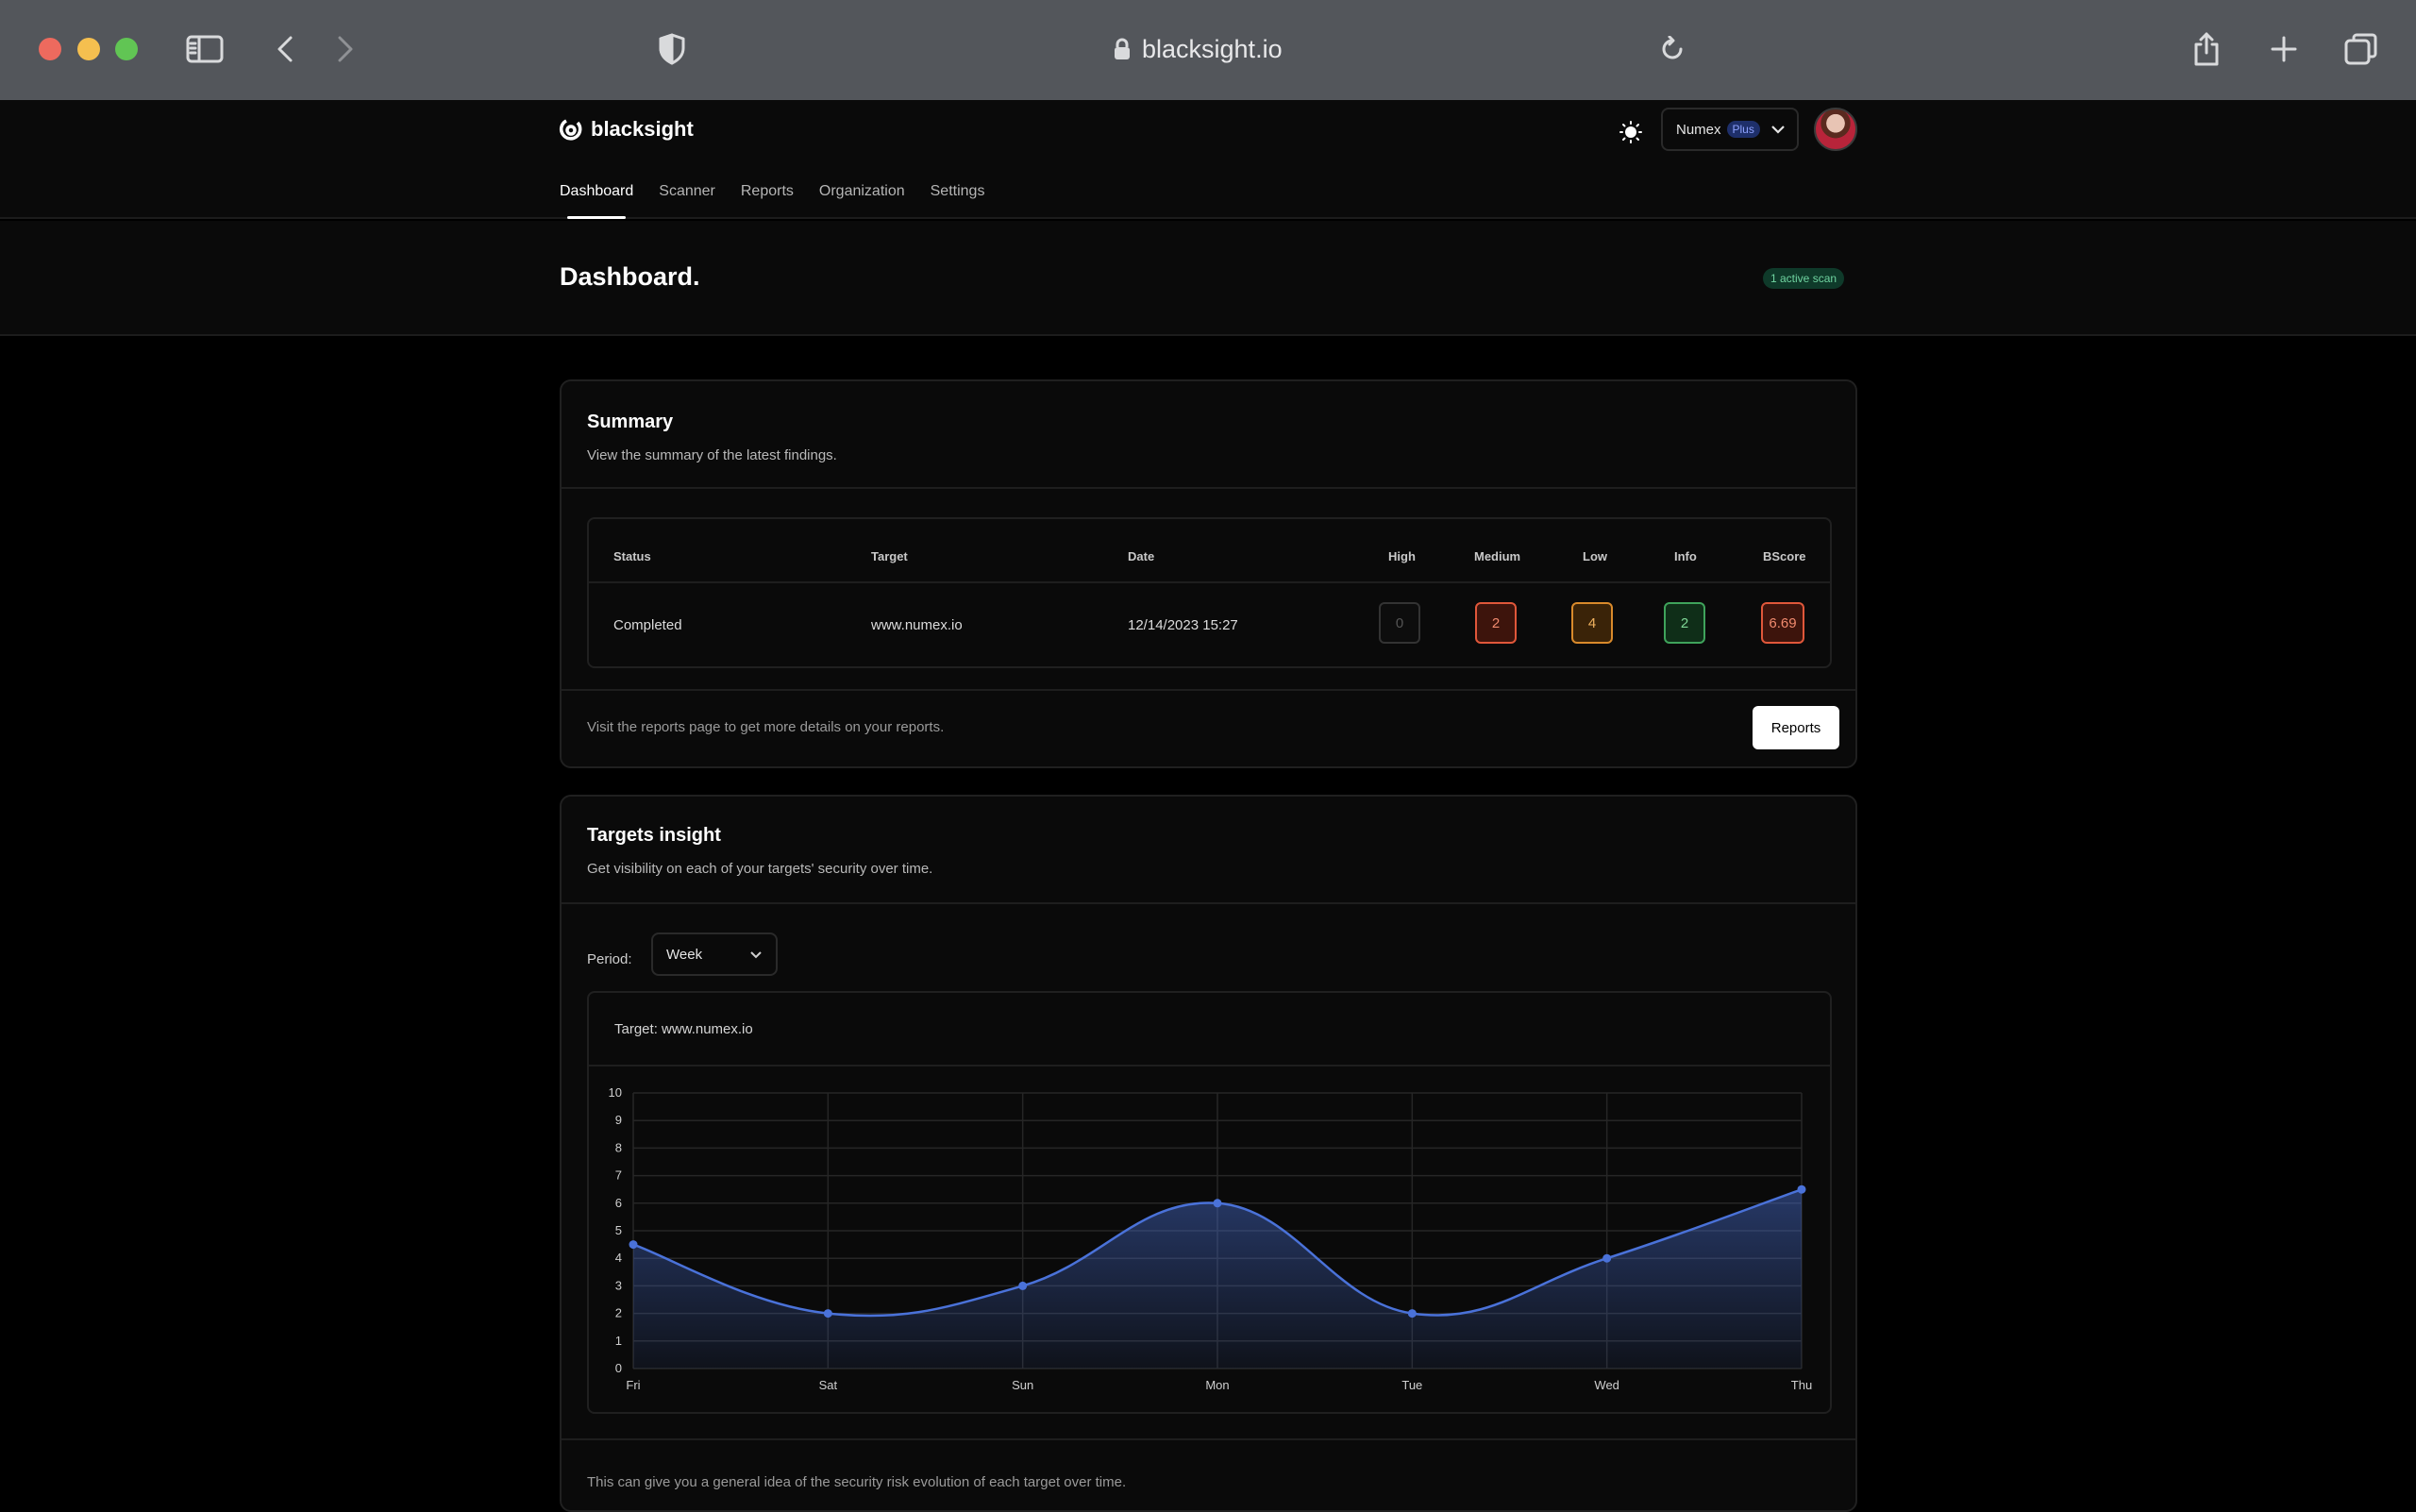  Describe the element at coordinates (958, 200) in the screenshot. I see `nav-settings: Settings` at that location.